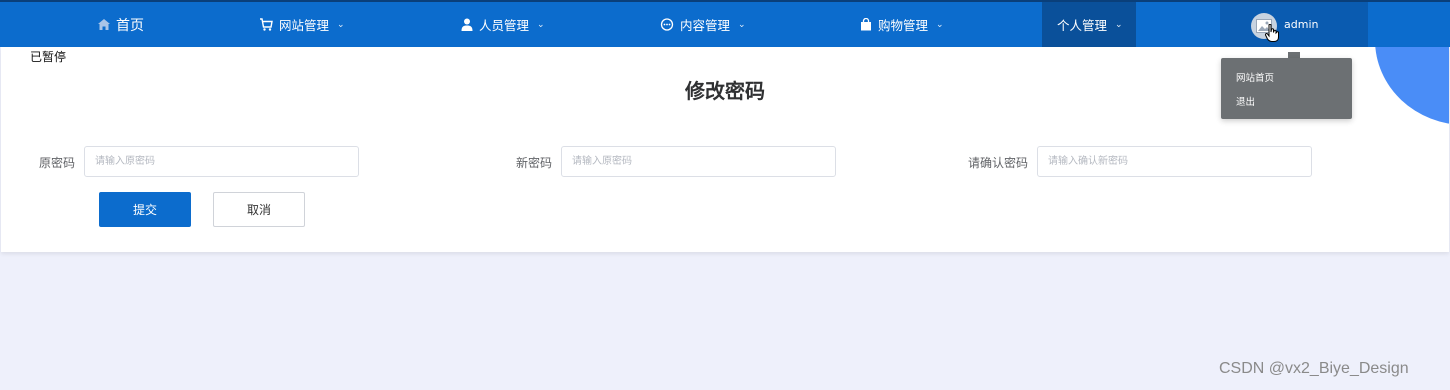 The width and height of the screenshot is (1450, 390). Describe the element at coordinates (705, 25) in the screenshot. I see `nav-content-label: 内容管理` at that location.